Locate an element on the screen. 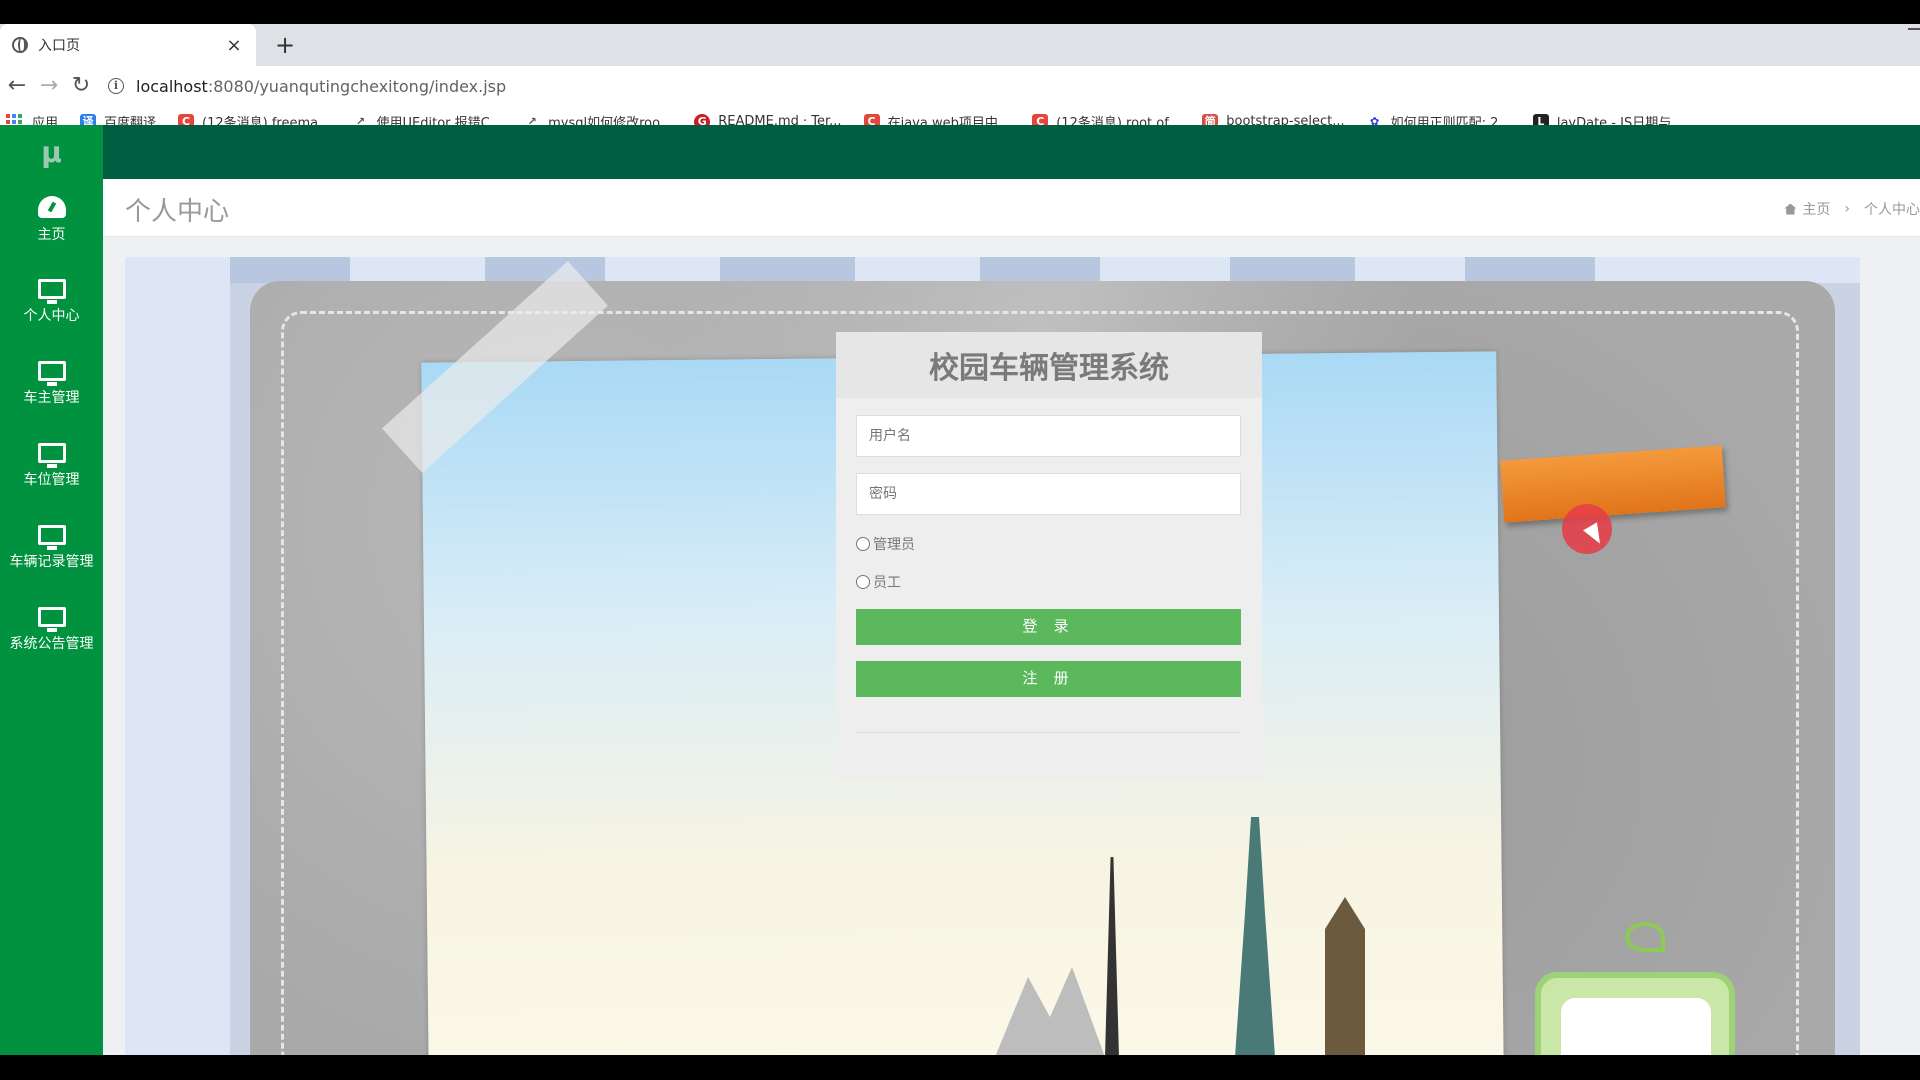 This screenshot has height=1080, width=1920. role-admin-label: 管理员 is located at coordinates (894, 545).